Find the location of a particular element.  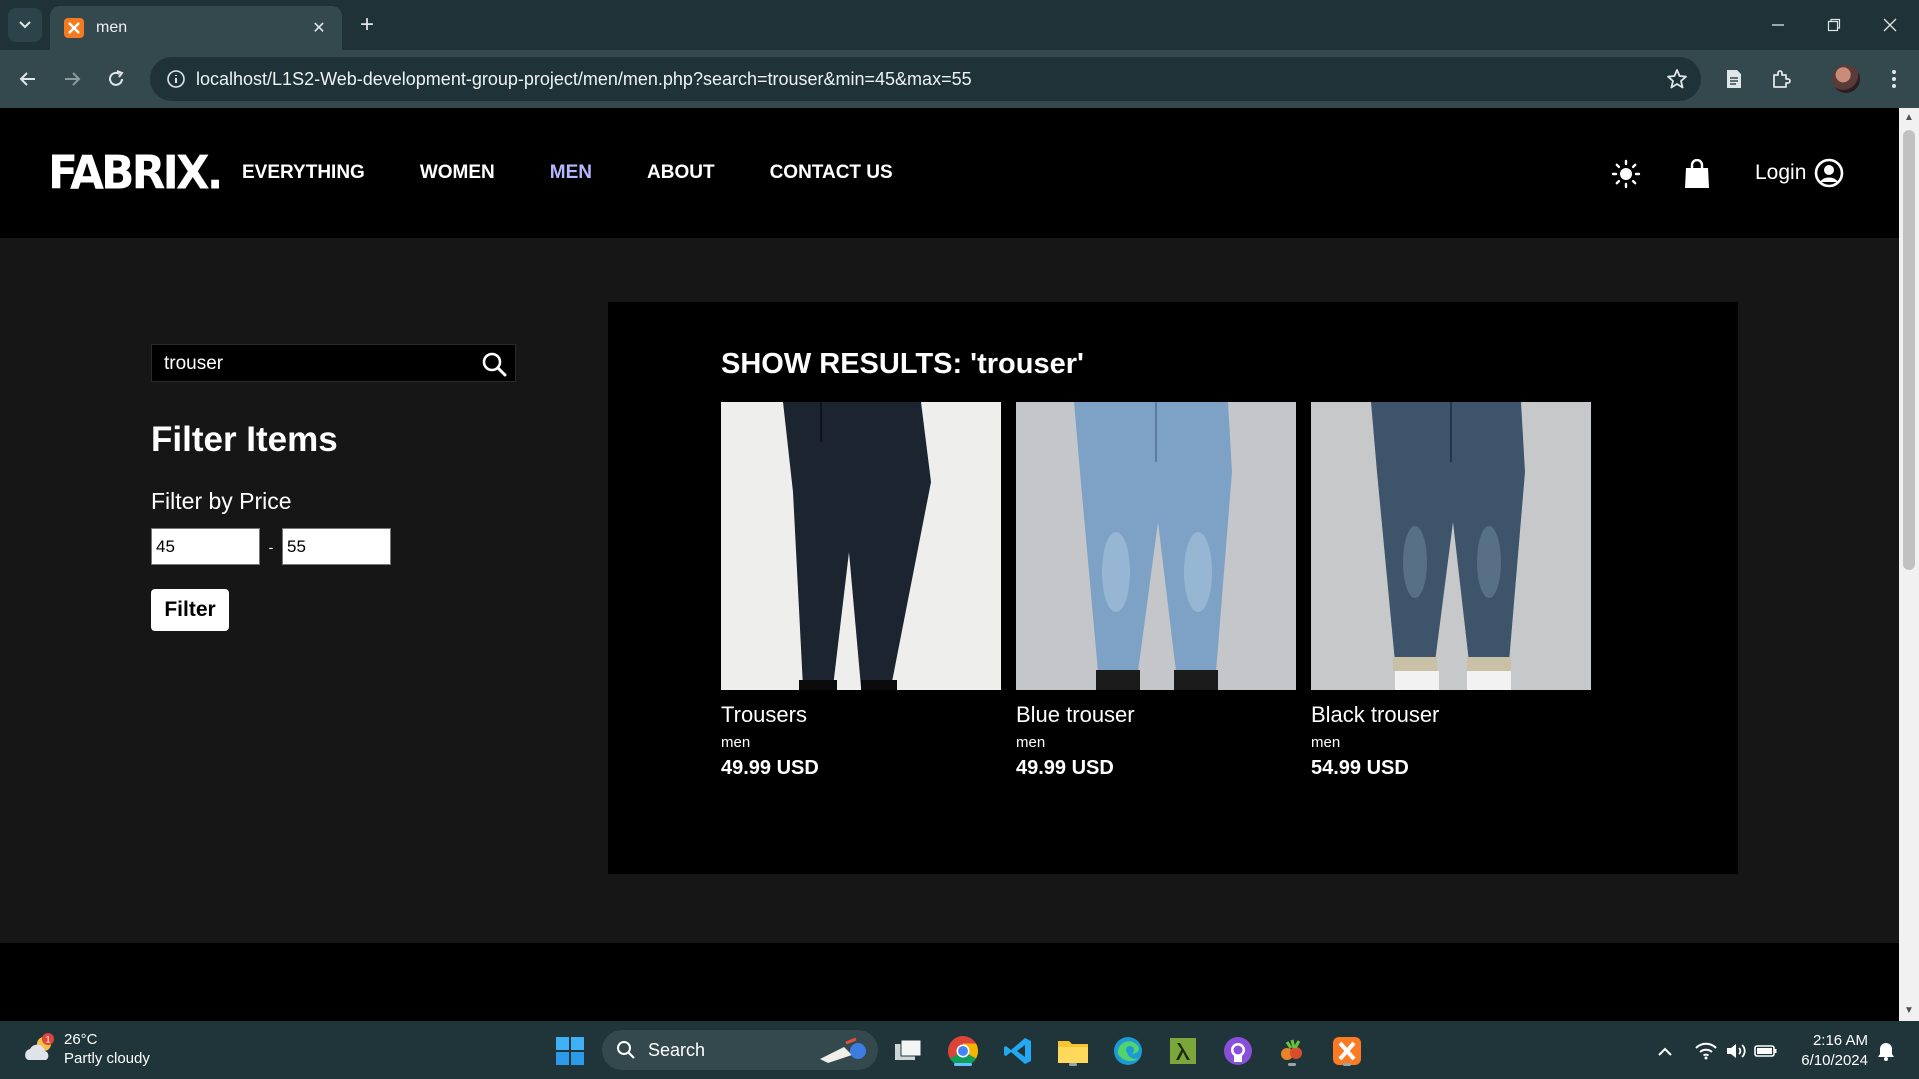

back-arrow-icon is located at coordinates (28, 79).